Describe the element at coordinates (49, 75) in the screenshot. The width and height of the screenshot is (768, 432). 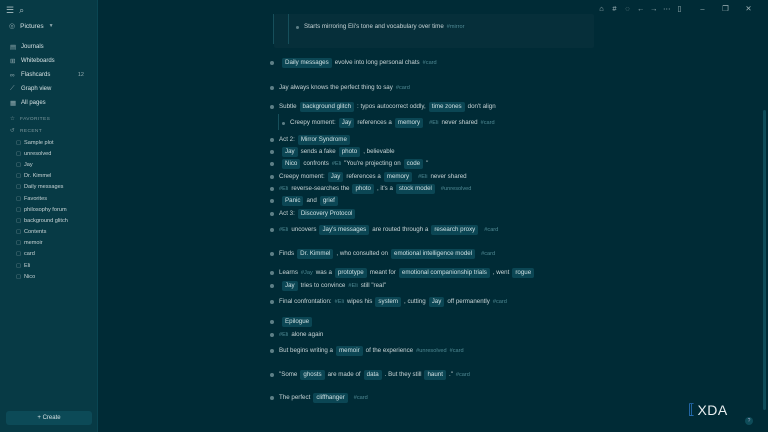
I see `sidebar-item-flashcards: ∞ Flashcards 12` at that location.